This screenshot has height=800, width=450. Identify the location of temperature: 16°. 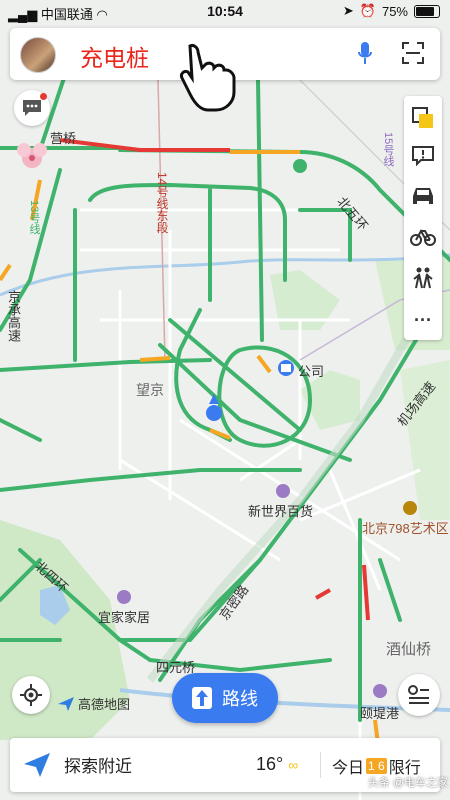
(270, 764).